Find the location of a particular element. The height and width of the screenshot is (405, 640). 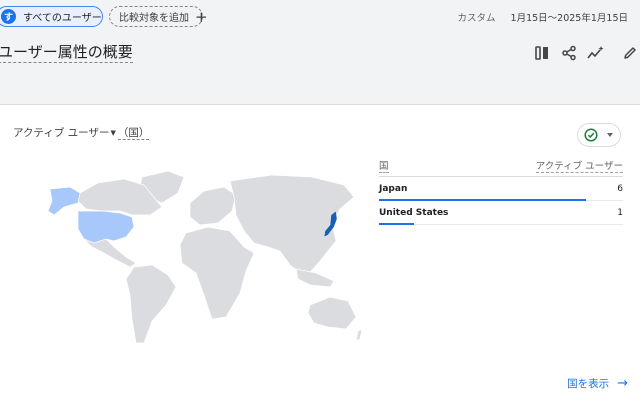

country-united-states is located at coordinates (106, 227).